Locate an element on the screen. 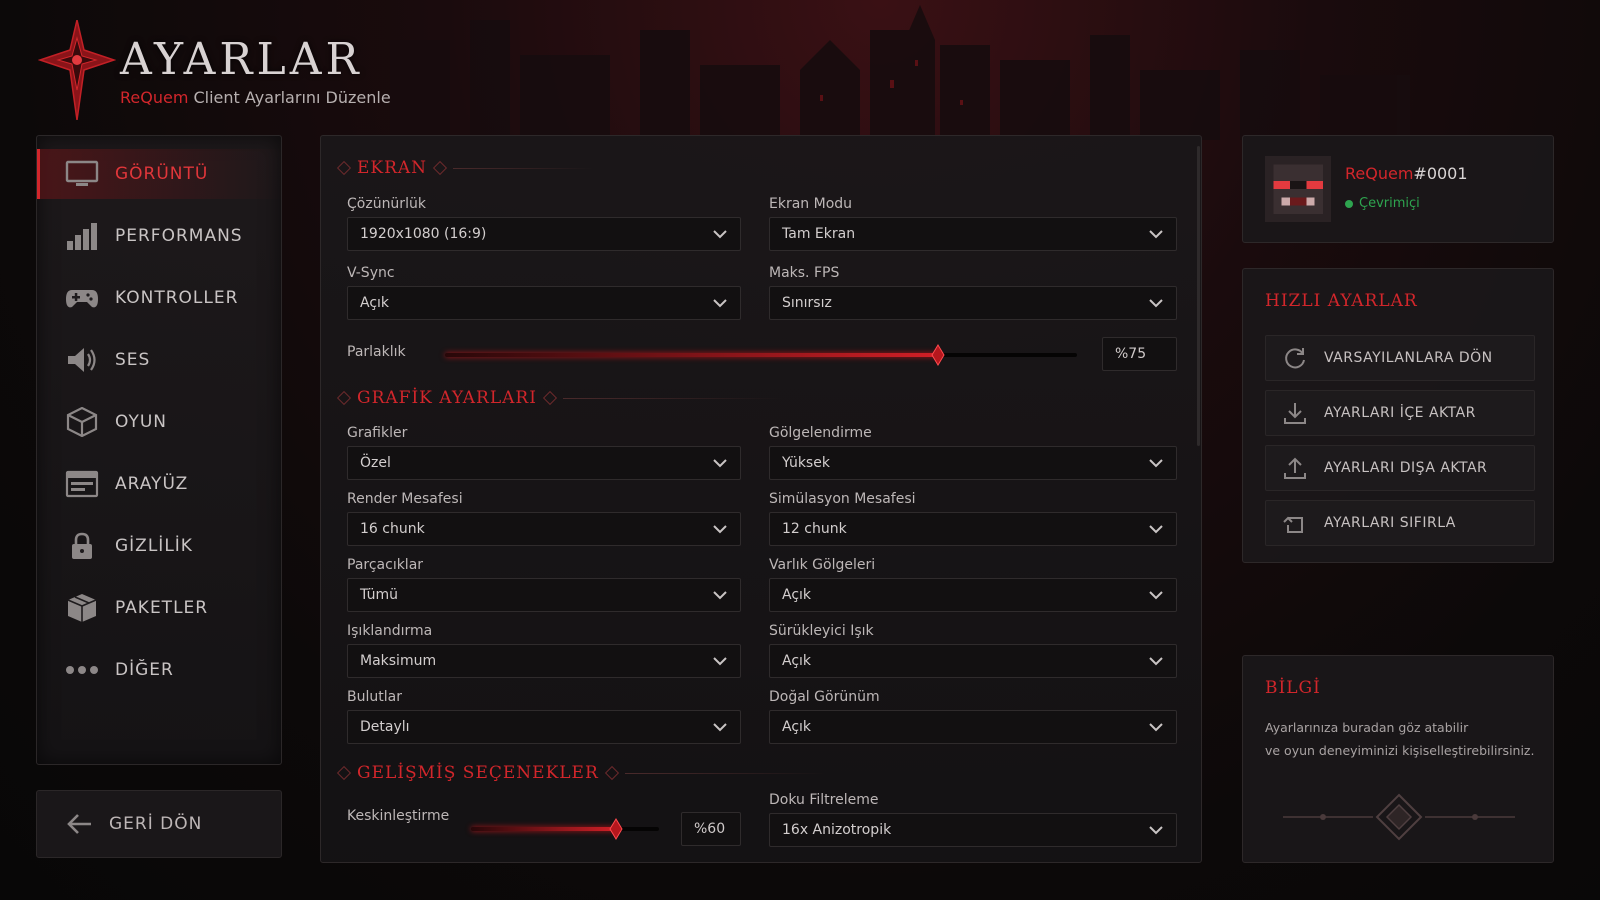  sidebar-item-goruntu: GÖRÜNTÜ is located at coordinates (160, 174).